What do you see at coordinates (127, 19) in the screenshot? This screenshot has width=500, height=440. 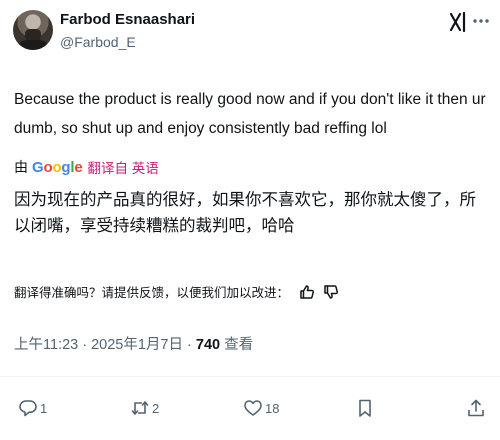 I see `author-name: Farbod Esnaashari` at bounding box center [127, 19].